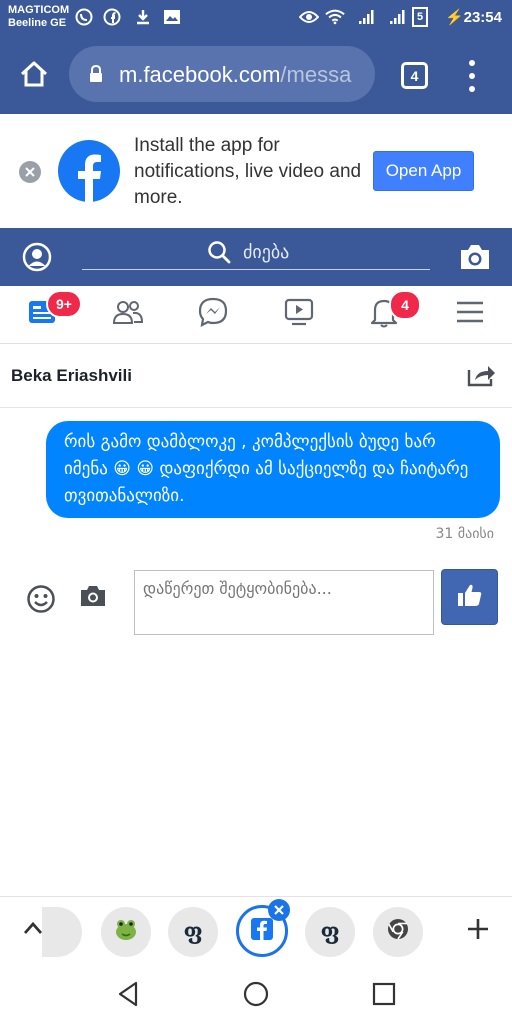 This screenshot has width=512, height=1024. I want to click on facebook-header: ძიება, so click(256, 257).